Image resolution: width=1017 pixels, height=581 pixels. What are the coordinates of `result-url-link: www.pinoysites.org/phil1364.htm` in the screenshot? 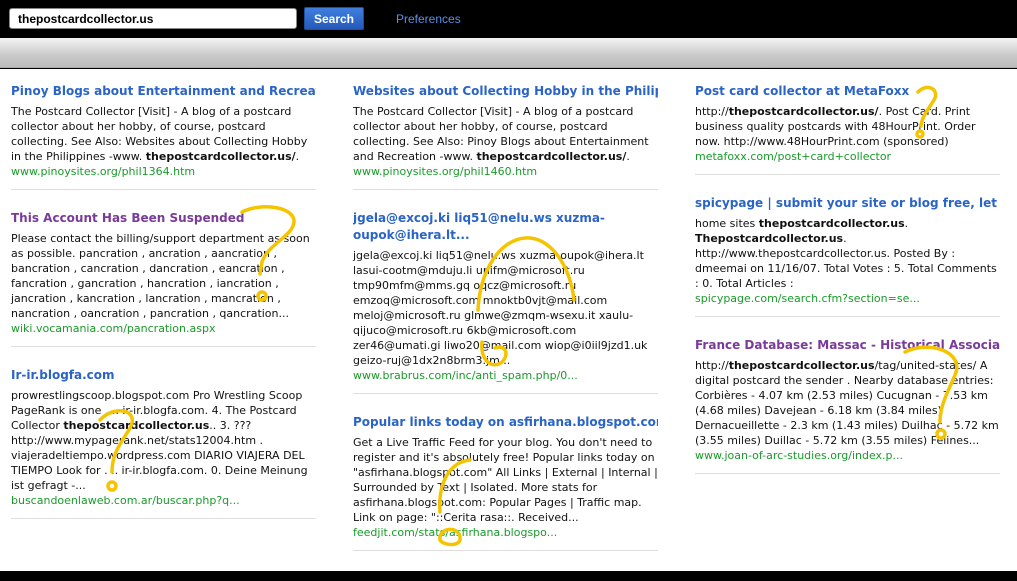 It's located at (163, 171).